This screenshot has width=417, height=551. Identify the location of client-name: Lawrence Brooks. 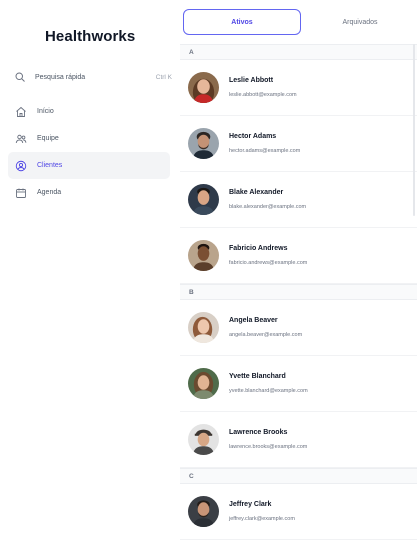
(258, 432).